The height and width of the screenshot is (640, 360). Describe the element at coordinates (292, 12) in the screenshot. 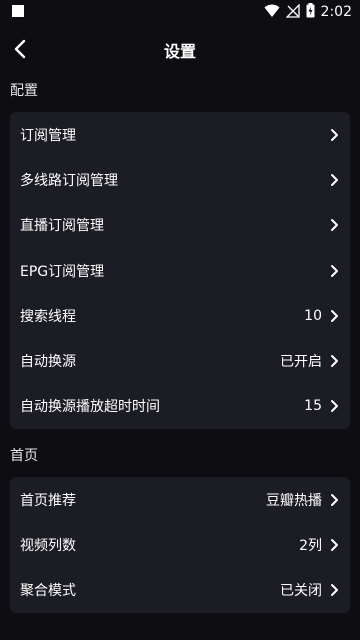

I see `no-signal-icon` at that location.